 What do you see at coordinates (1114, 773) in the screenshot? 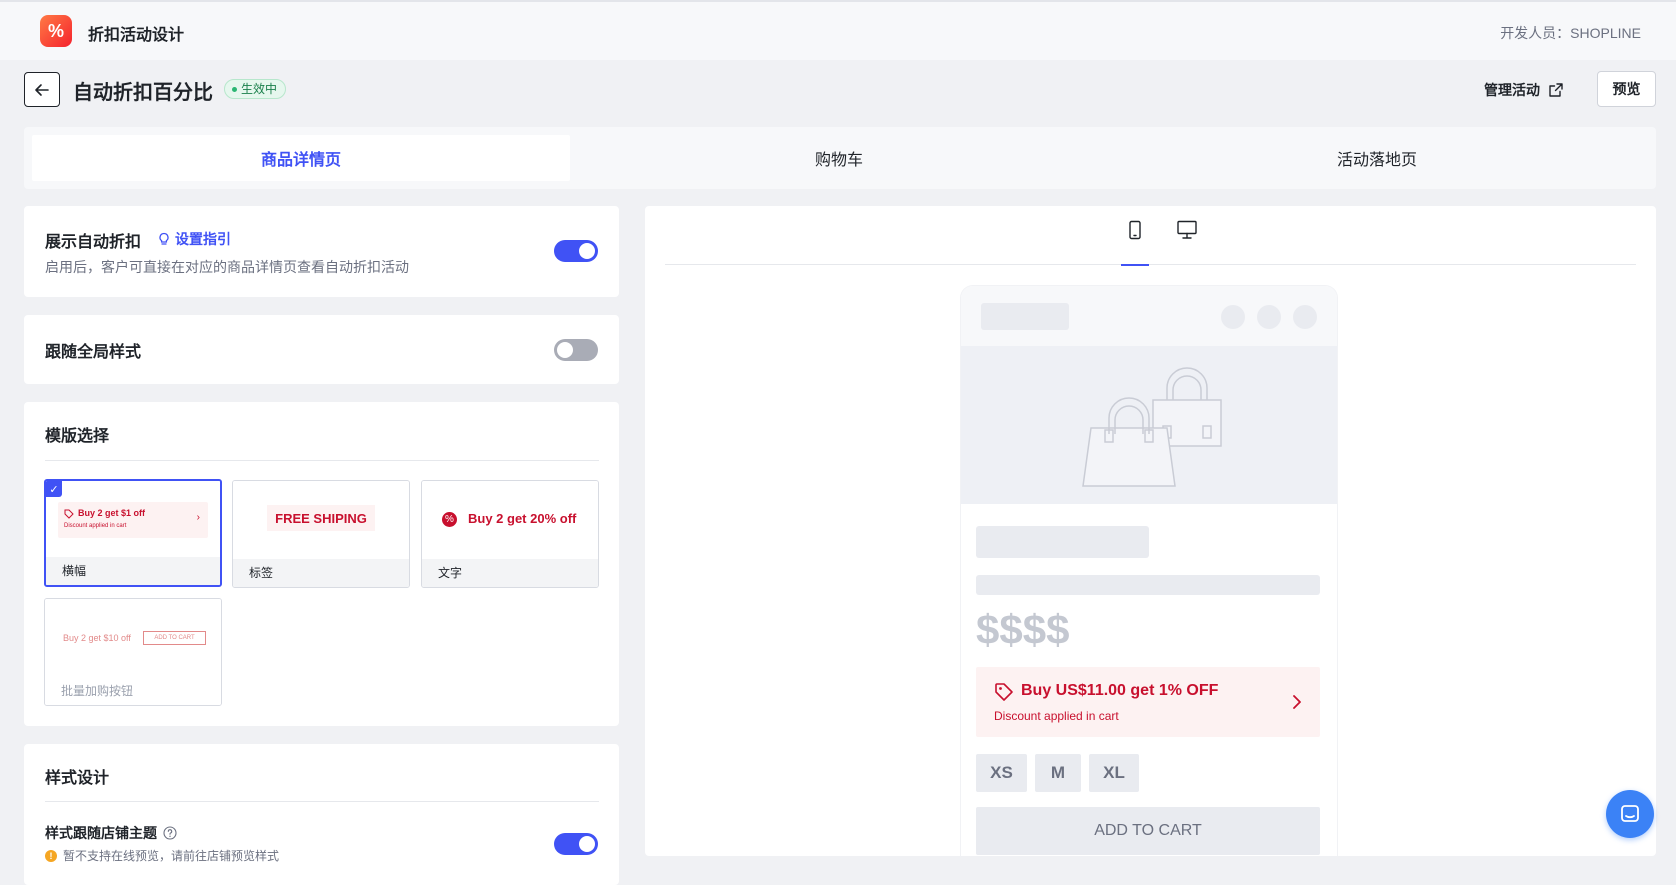
I see `size-option-xl: XL` at bounding box center [1114, 773].